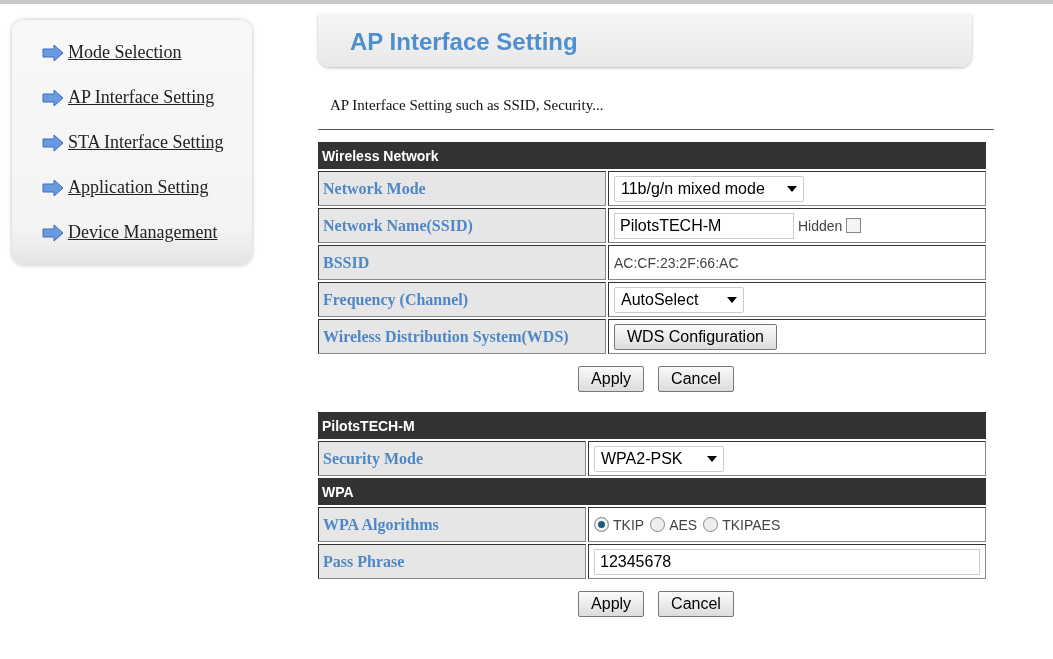 The height and width of the screenshot is (659, 1053). I want to click on field-label: Pass Phrase, so click(452, 561).